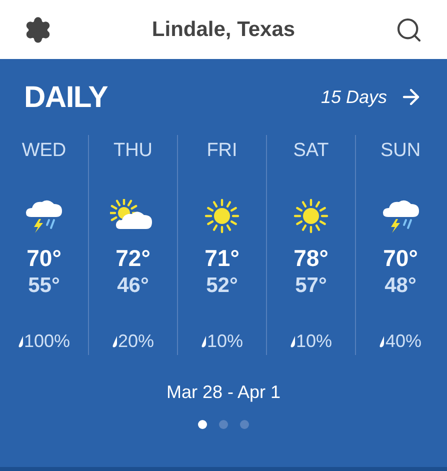 The width and height of the screenshot is (447, 471). I want to click on precipitation-chance: 100%, so click(47, 341).